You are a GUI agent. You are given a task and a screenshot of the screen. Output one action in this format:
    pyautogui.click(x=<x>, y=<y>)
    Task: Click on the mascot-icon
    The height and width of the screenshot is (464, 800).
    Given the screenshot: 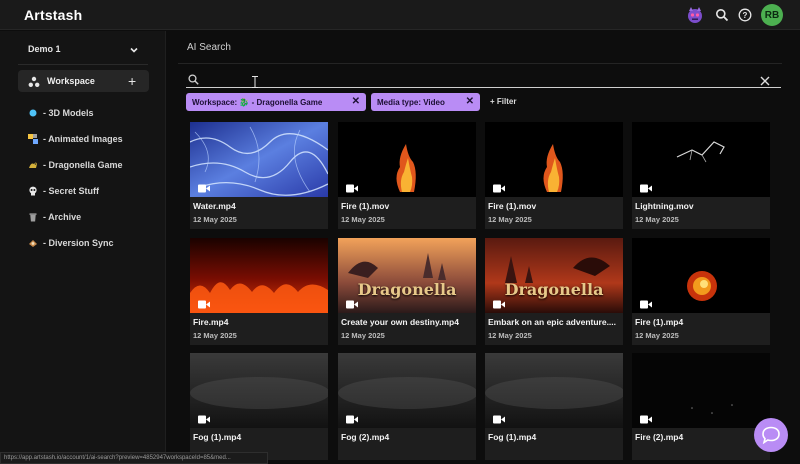 What is the action you would take?
    pyautogui.click(x=695, y=15)
    